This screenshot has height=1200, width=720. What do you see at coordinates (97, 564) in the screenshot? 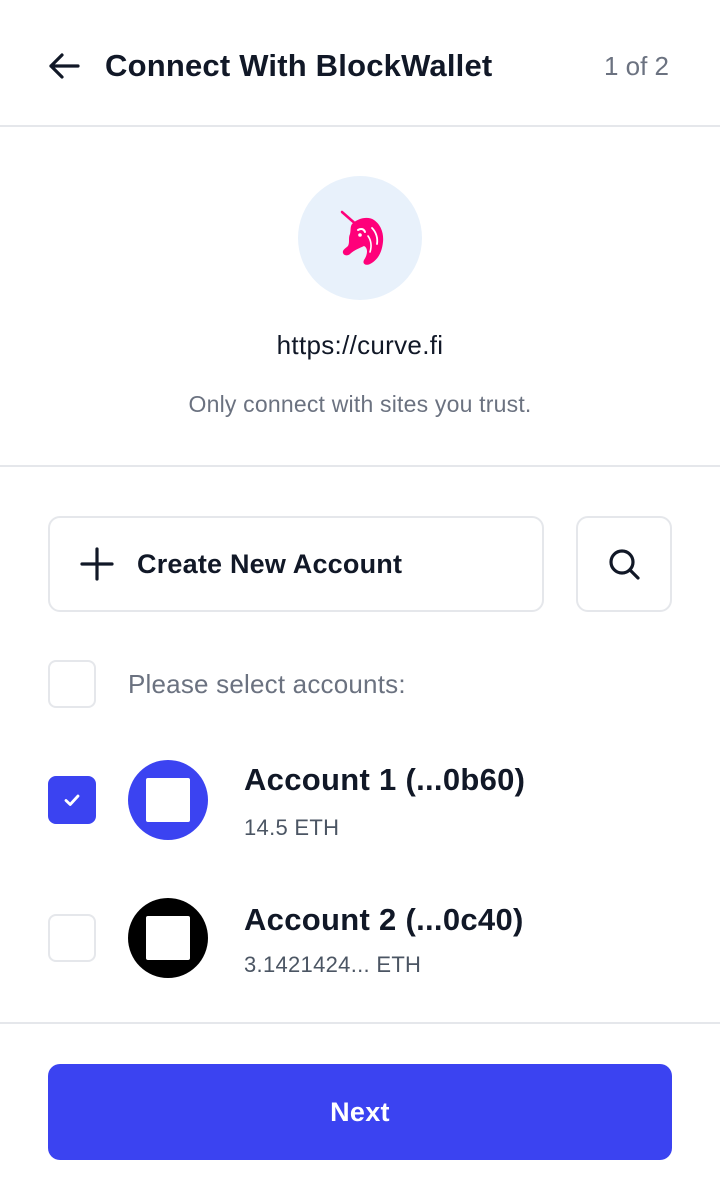
I see `plus-icon` at bounding box center [97, 564].